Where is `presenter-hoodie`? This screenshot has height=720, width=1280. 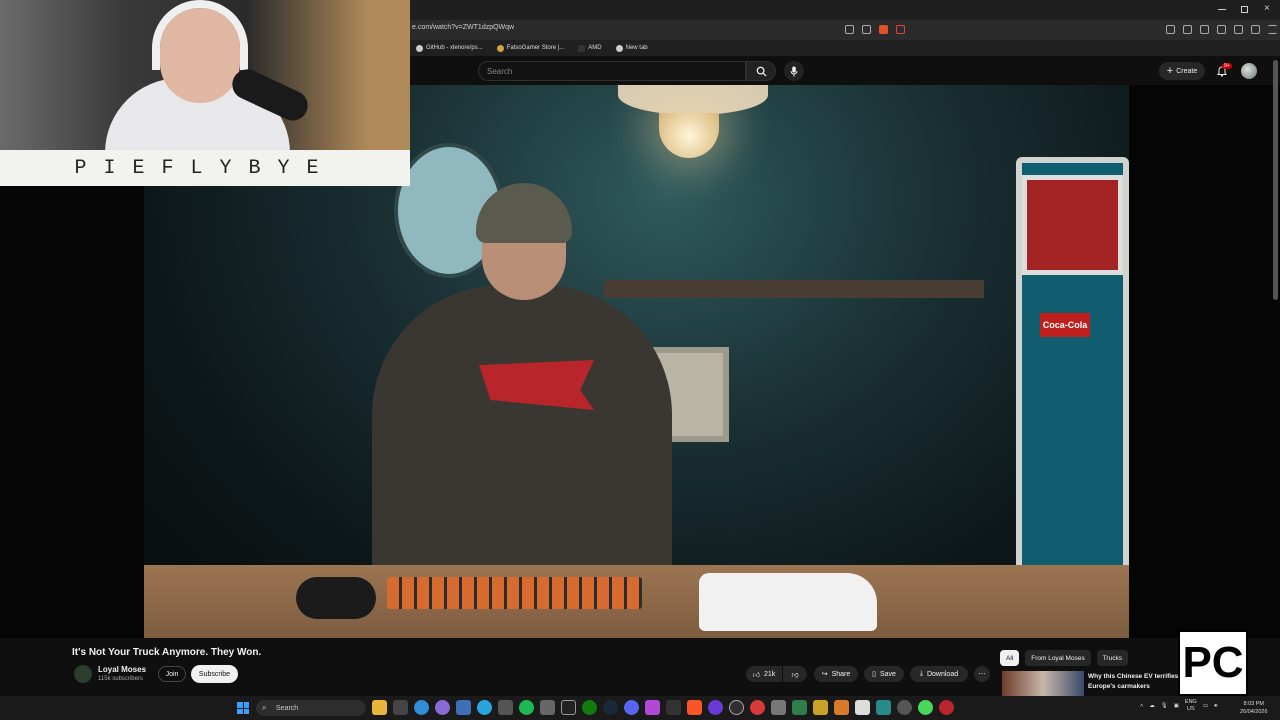 presenter-hoodie is located at coordinates (522, 430).